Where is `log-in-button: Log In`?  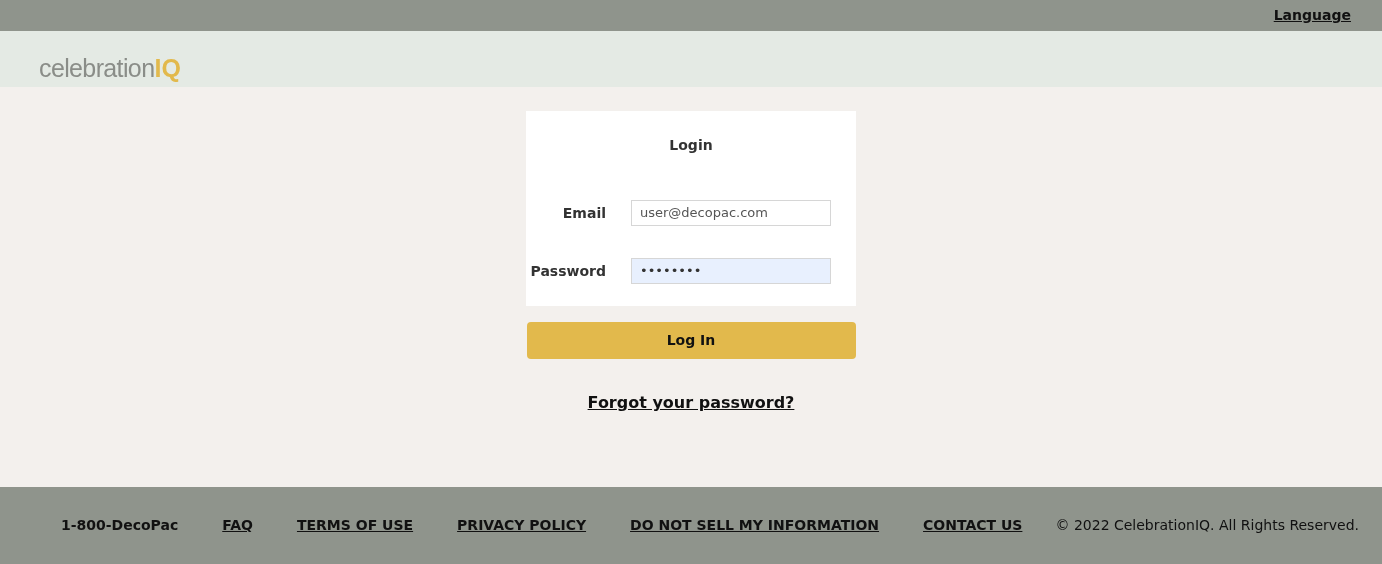 log-in-button: Log In is located at coordinates (691, 340).